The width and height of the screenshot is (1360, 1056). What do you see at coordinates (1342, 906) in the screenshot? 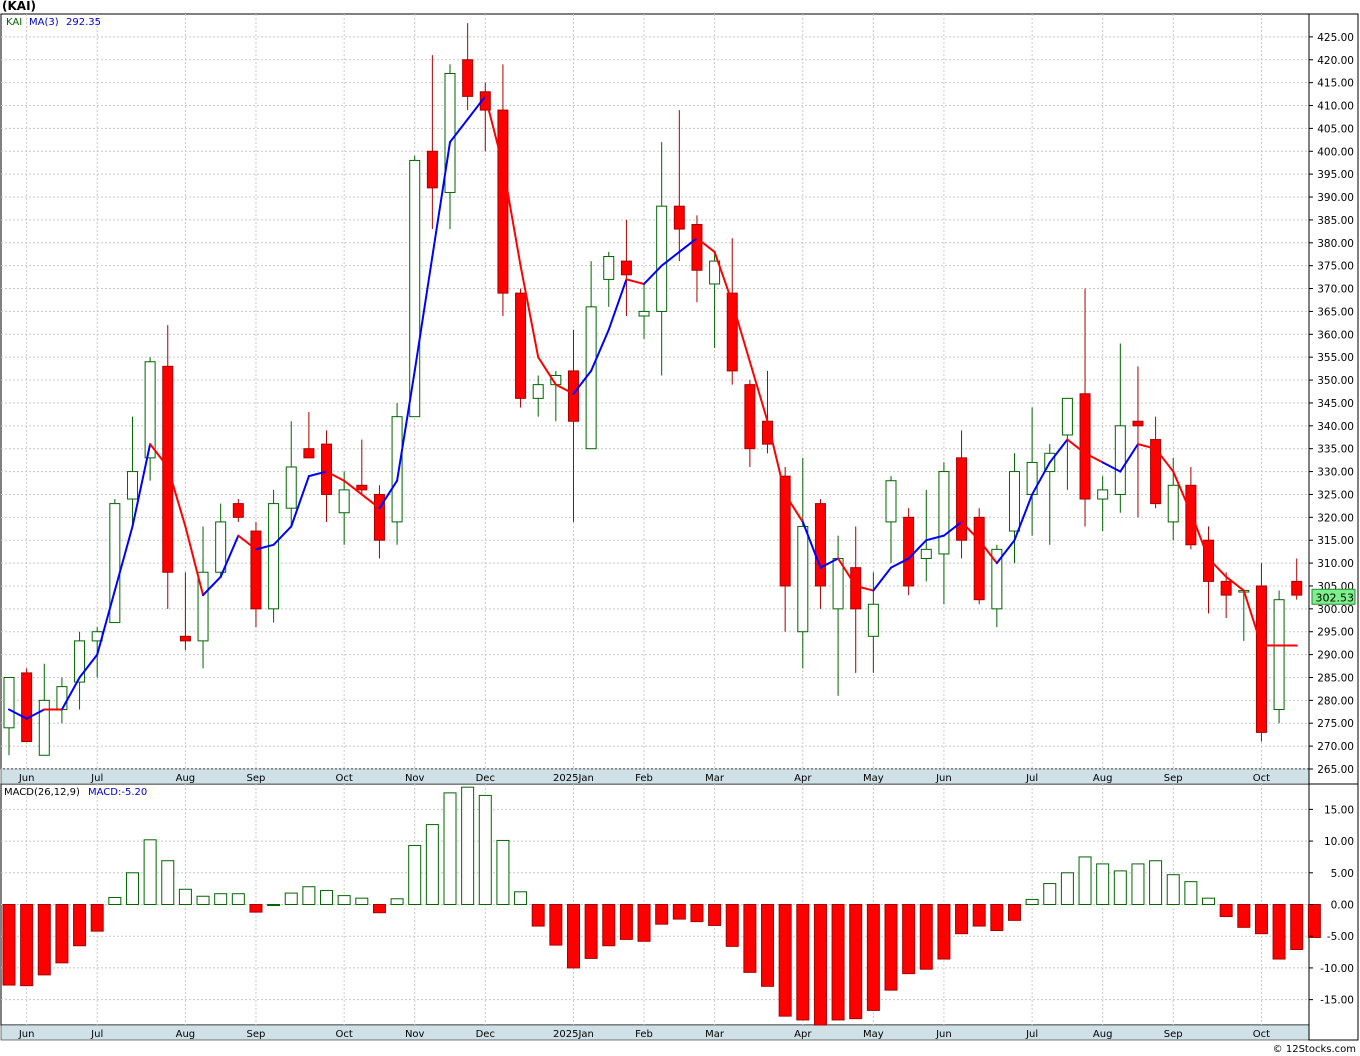
I see `macd-tick-label: 0.00` at bounding box center [1342, 906].